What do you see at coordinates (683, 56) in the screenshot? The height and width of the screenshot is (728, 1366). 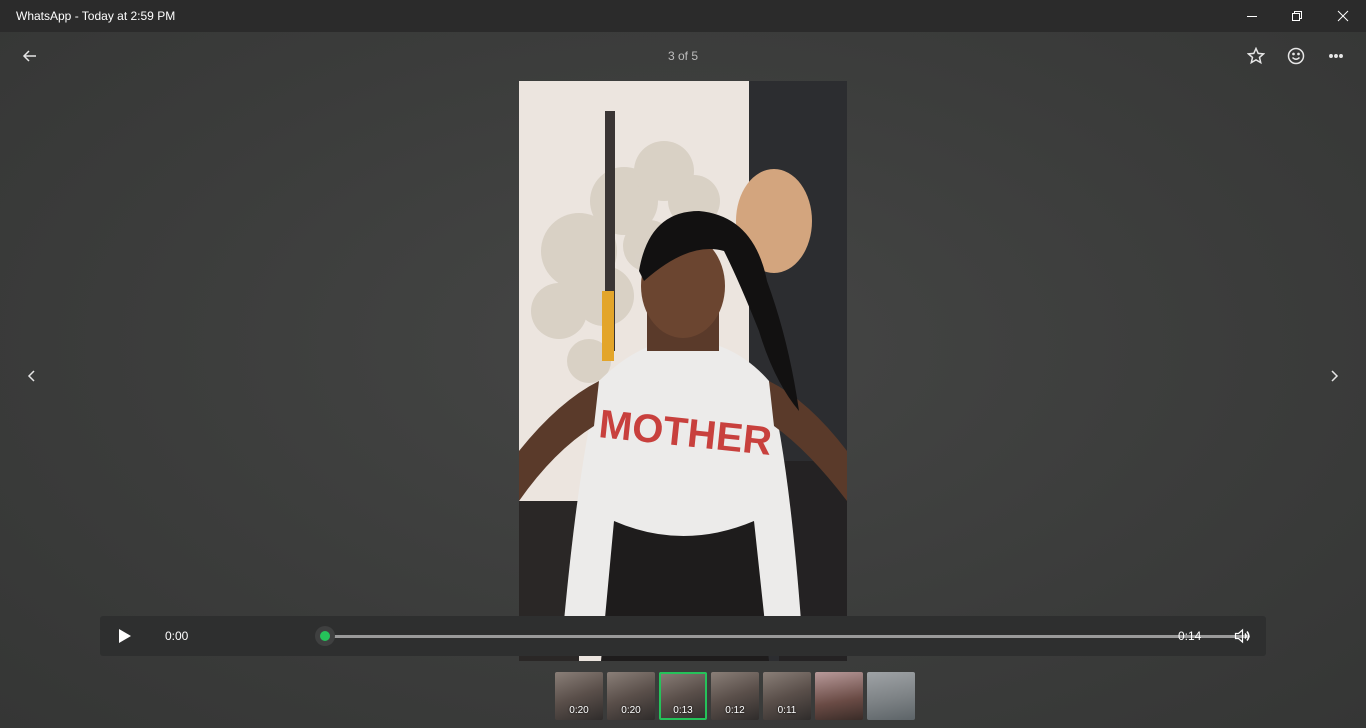 I see `media-counter: 3 of 5` at bounding box center [683, 56].